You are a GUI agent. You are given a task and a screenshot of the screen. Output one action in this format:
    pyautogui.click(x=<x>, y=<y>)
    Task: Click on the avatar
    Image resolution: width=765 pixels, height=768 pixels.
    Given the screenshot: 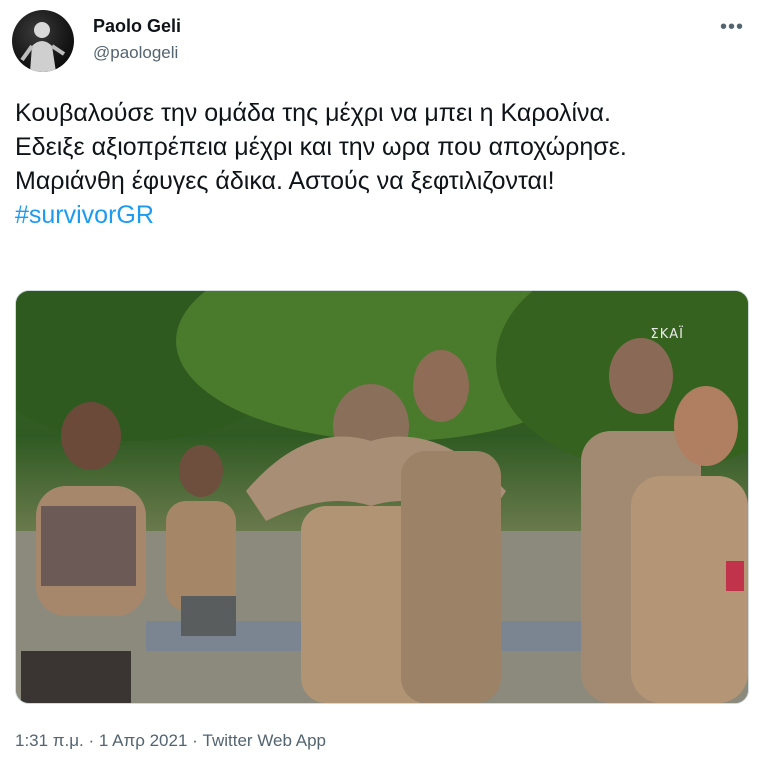 What is the action you would take?
    pyautogui.click(x=43, y=41)
    